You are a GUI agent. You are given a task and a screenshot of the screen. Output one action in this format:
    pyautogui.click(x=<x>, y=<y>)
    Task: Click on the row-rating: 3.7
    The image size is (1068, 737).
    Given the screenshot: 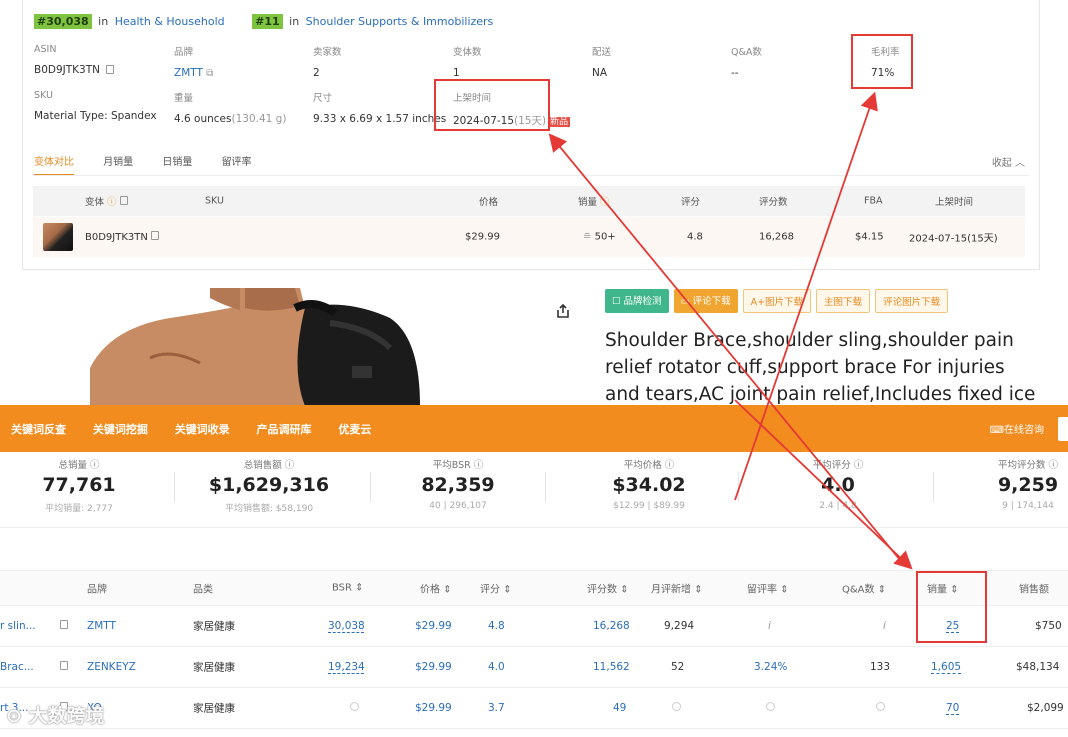 What is the action you would take?
    pyautogui.click(x=496, y=708)
    